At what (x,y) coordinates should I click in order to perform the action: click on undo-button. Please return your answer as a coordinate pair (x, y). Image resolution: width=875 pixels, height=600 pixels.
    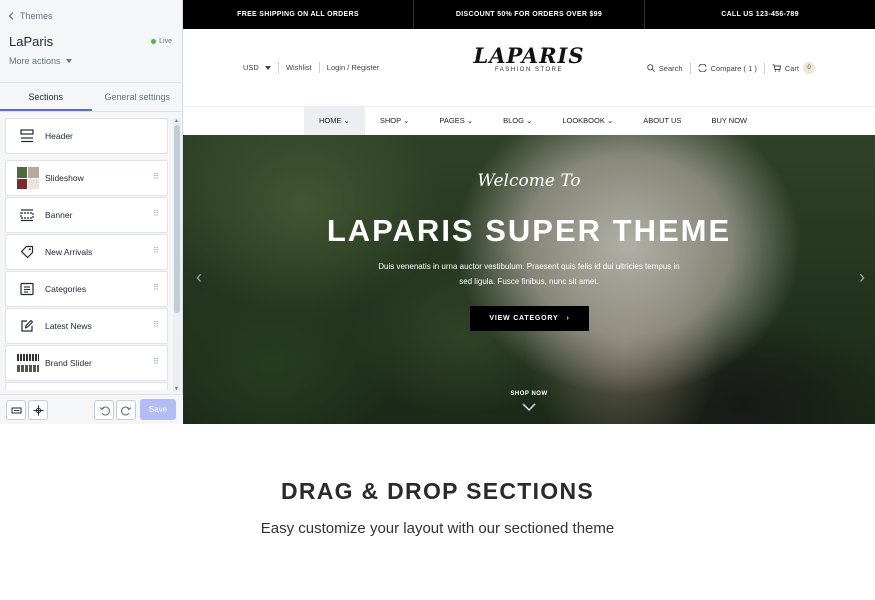
    Looking at the image, I should click on (104, 410).